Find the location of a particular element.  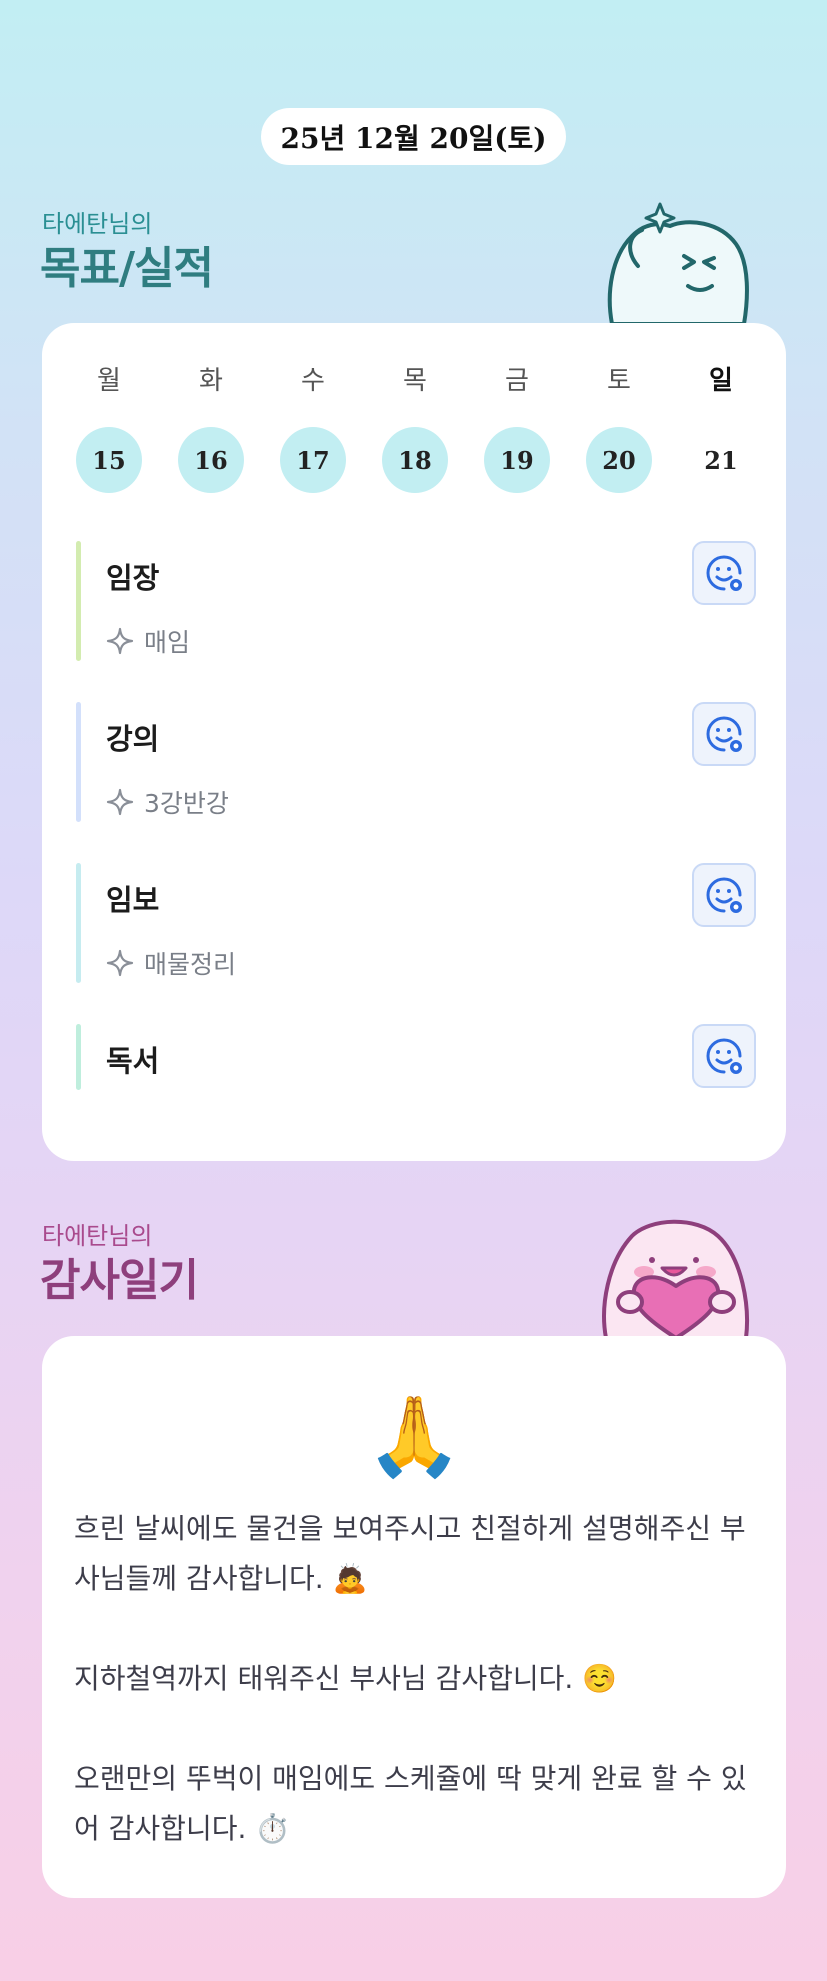

day-thu: 목 18 is located at coordinates (415, 428).